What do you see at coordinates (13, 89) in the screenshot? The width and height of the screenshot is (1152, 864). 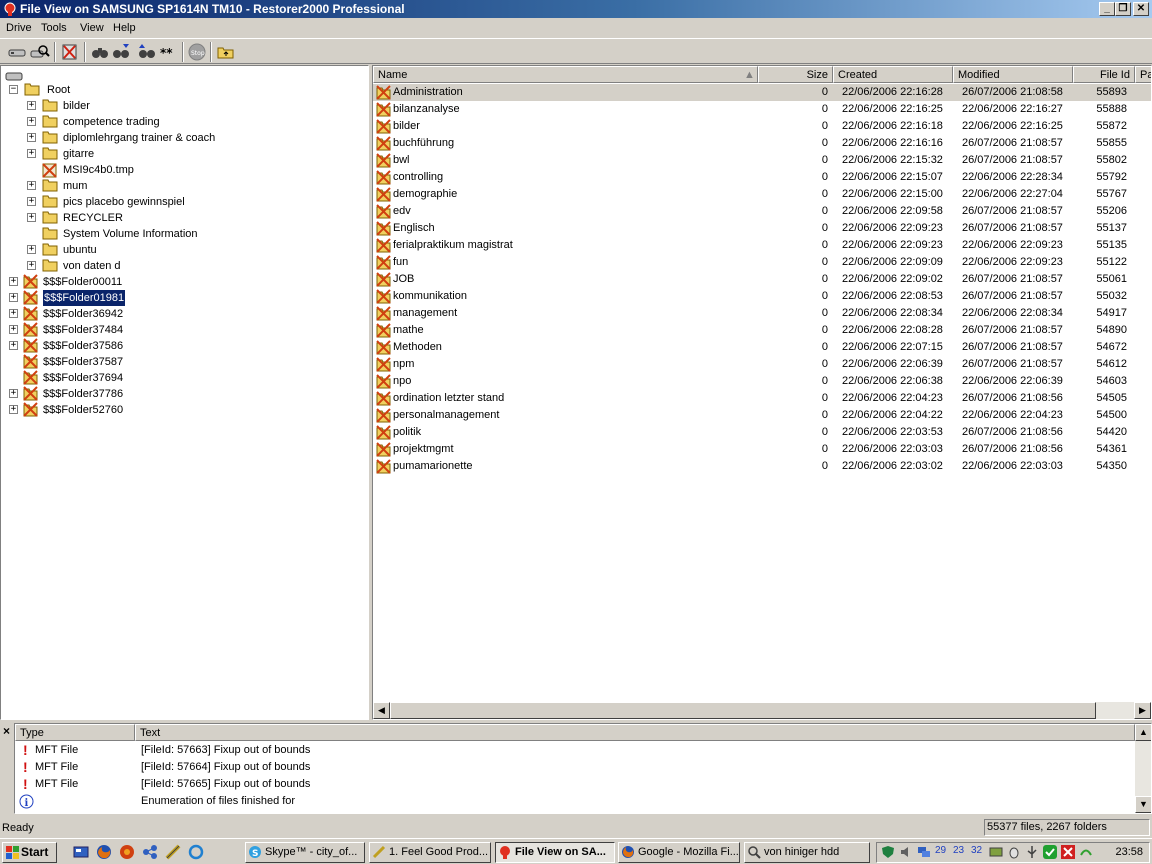 I see `collapse-toggle: −` at bounding box center [13, 89].